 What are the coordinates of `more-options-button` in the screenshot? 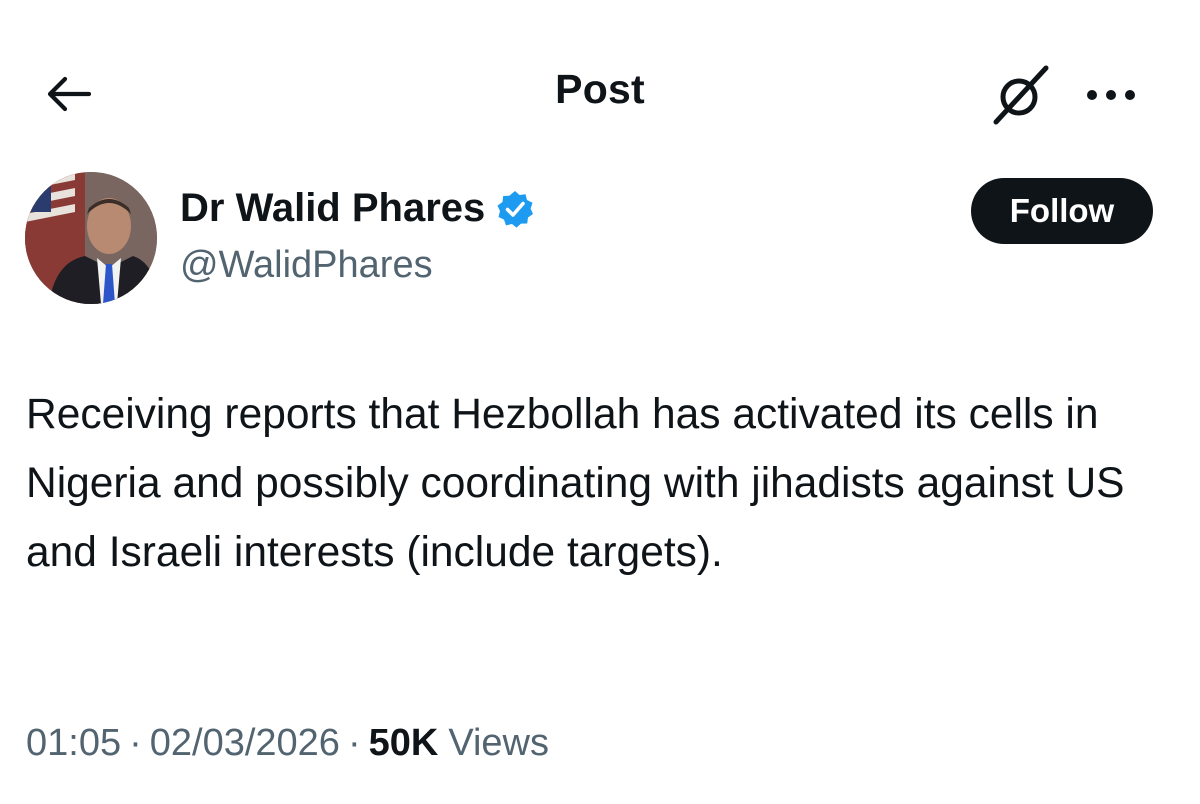 It's located at (1111, 95).